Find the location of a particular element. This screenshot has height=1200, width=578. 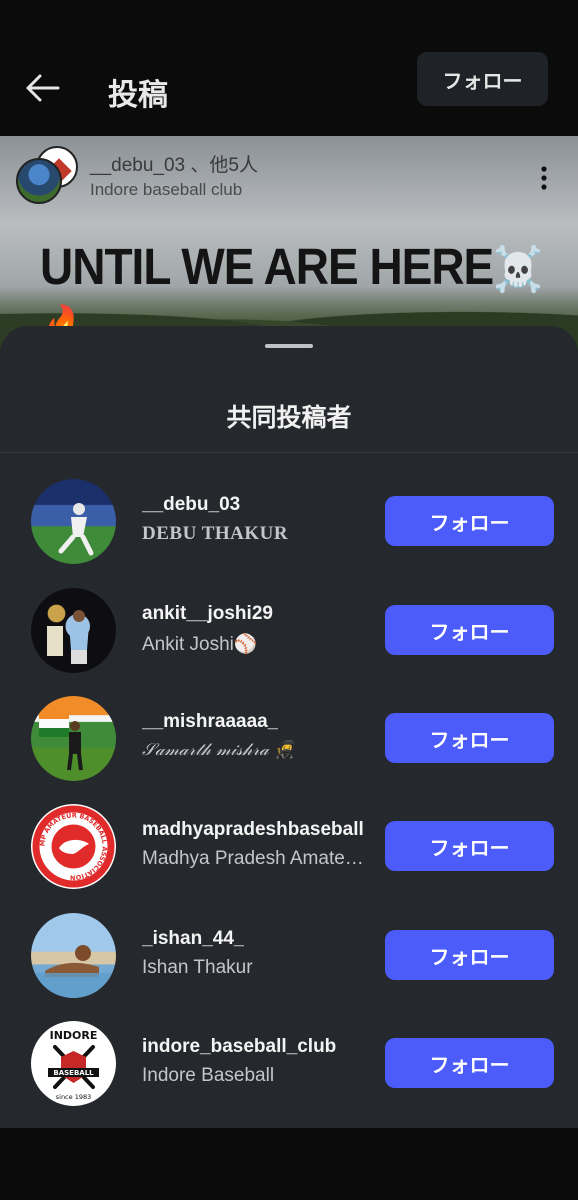

club-logo-icon: INDORE BASEBALL since 1983 is located at coordinates (73, 1065).